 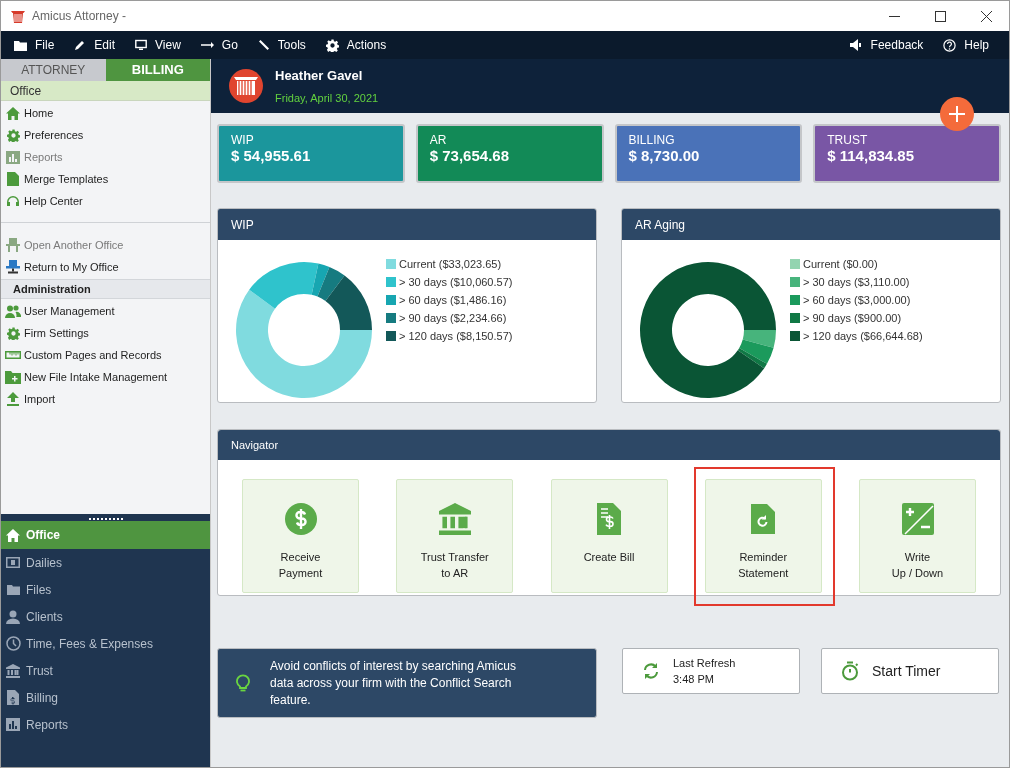 I want to click on menu-item: File, so click(x=34, y=45).